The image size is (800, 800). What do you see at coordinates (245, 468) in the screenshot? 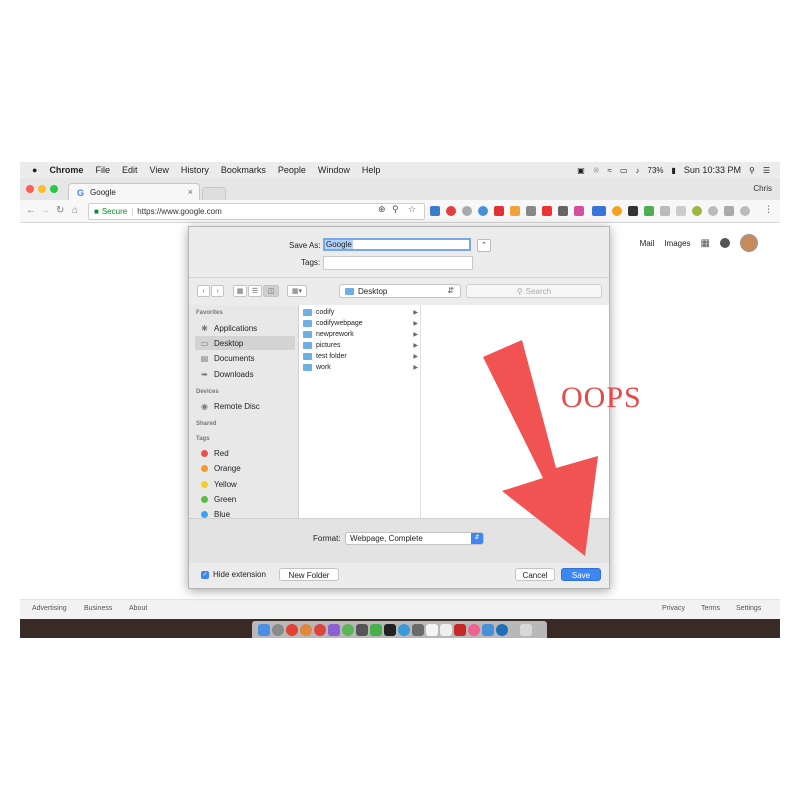
I see `sidebar-tag-orange: Orange` at bounding box center [245, 468].